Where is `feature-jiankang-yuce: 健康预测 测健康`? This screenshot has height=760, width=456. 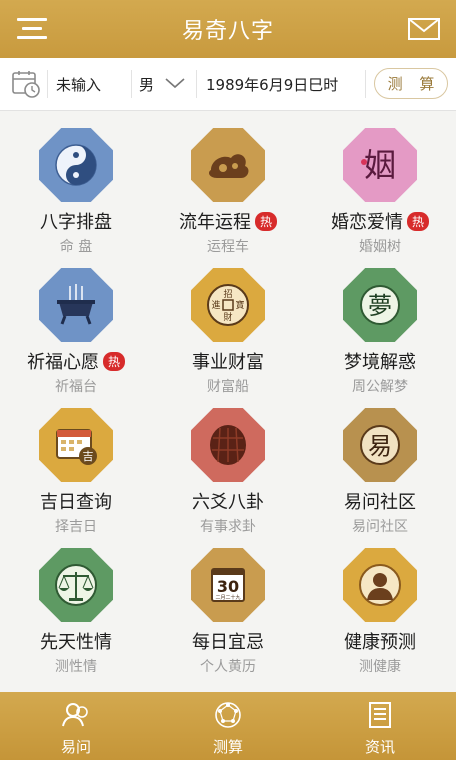 feature-jiankang-yuce: 健康预测 测健康 is located at coordinates (380, 602).